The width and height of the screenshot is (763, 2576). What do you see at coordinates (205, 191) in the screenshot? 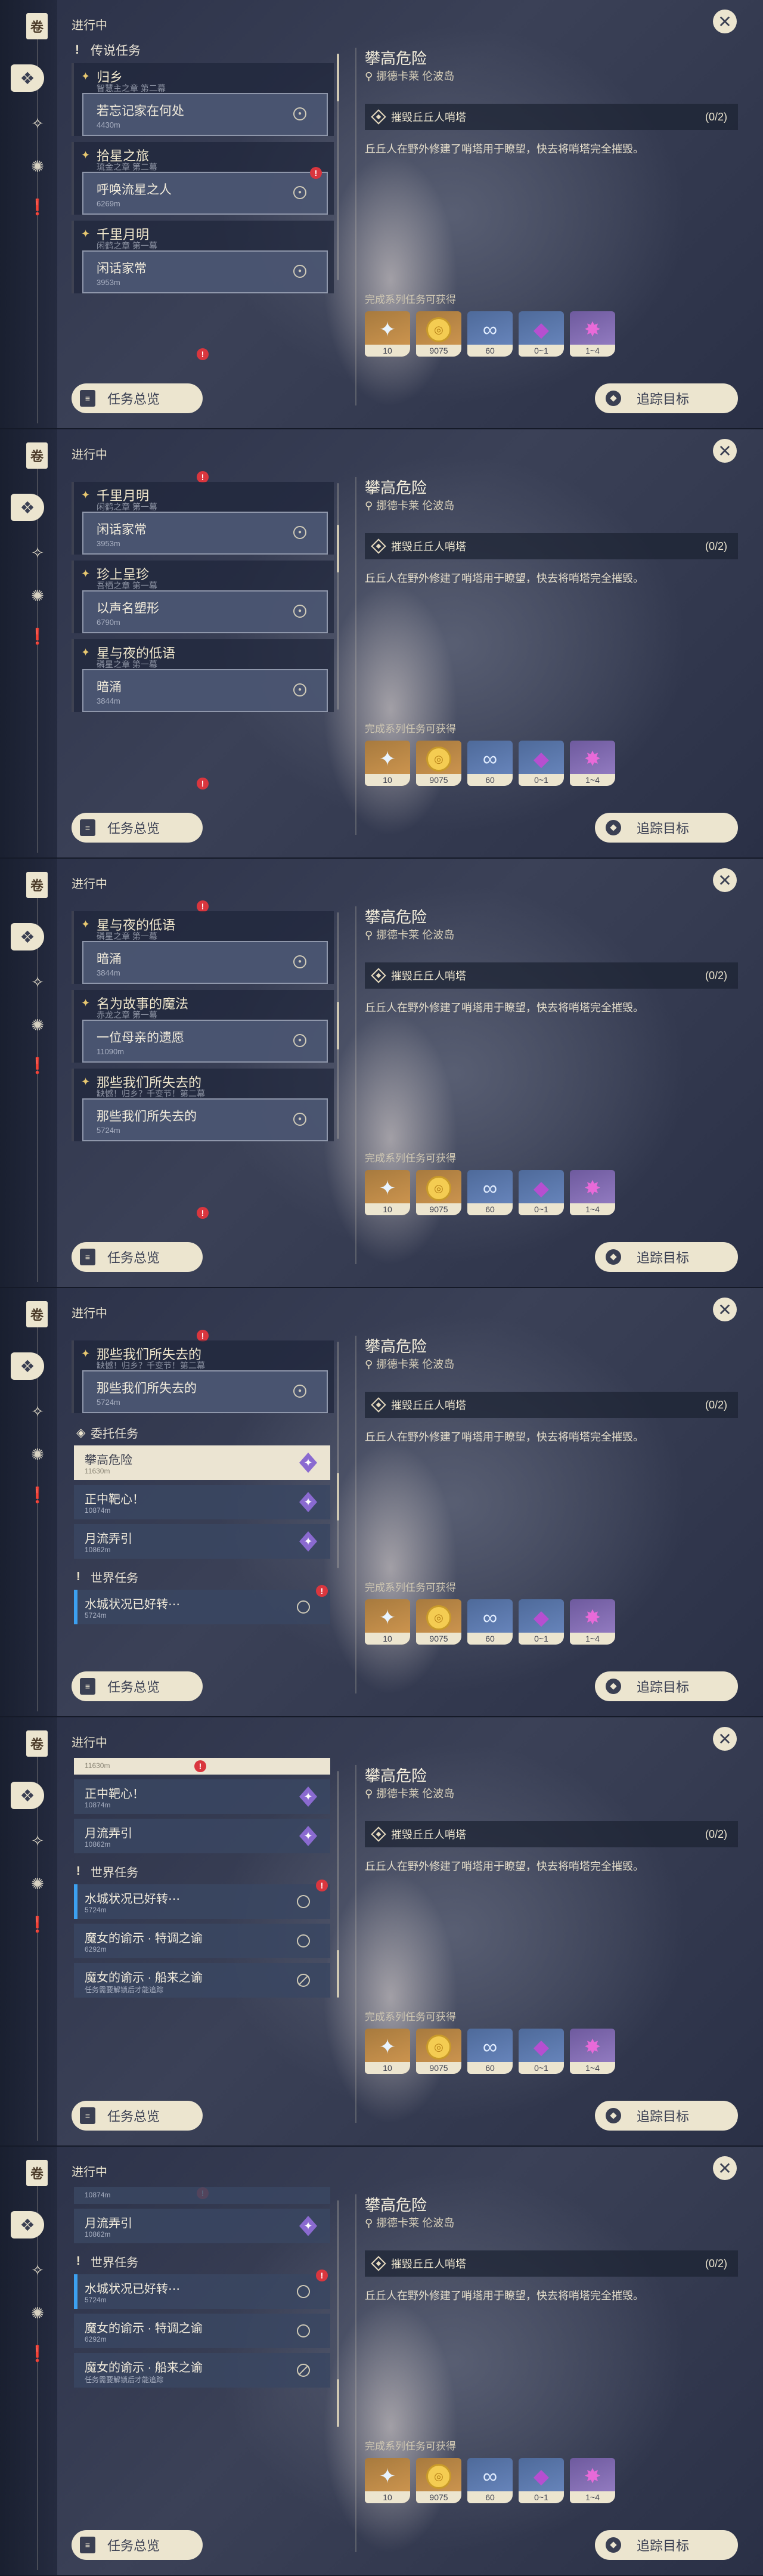
I see `quest-step-row: 呼唤流星之人 6269m ● !` at bounding box center [205, 191].